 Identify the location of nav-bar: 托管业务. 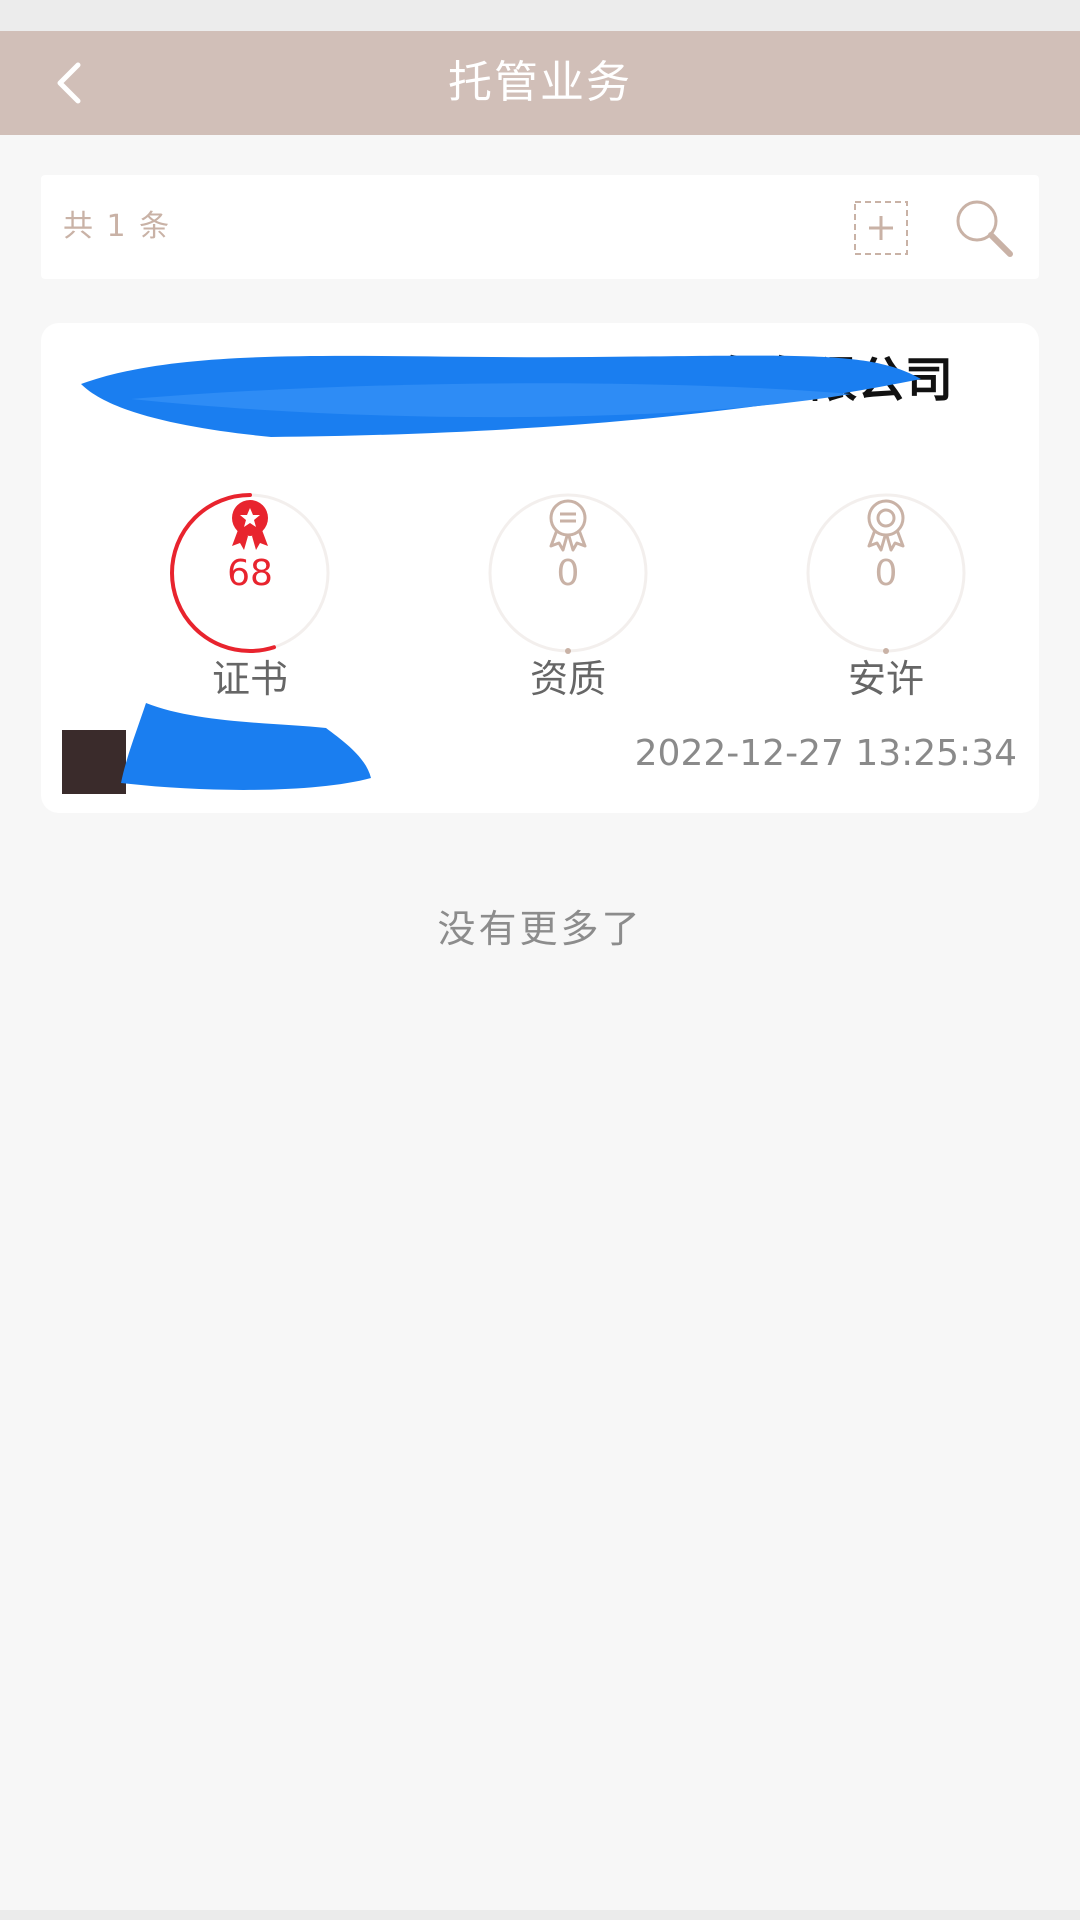
(540, 83).